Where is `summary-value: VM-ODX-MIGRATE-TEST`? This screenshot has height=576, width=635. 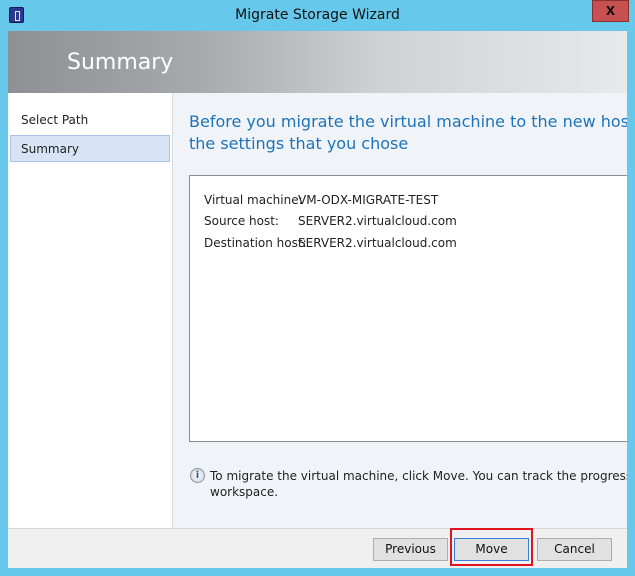 summary-value: VM-ODX-MIGRATE-TEST is located at coordinates (368, 200).